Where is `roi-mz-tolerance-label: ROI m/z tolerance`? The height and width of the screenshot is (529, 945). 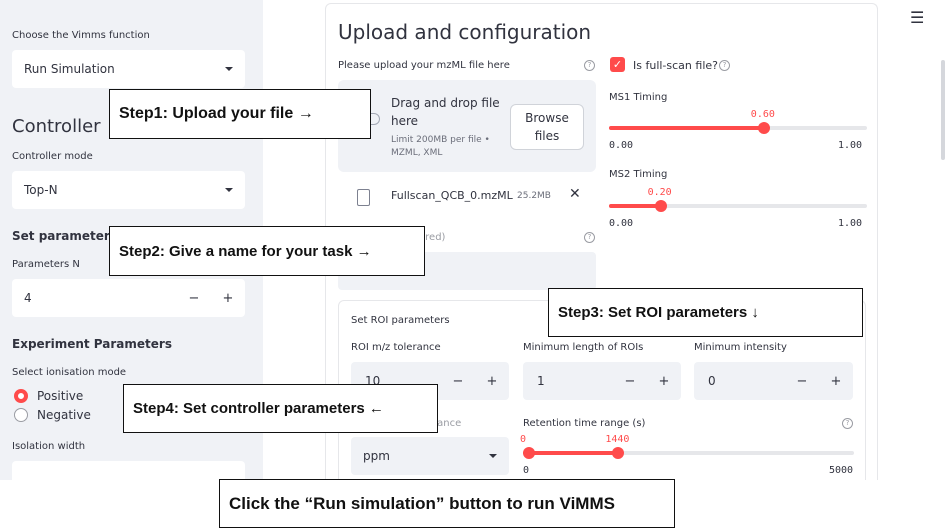 roi-mz-tolerance-label: ROI m/z tolerance is located at coordinates (396, 347).